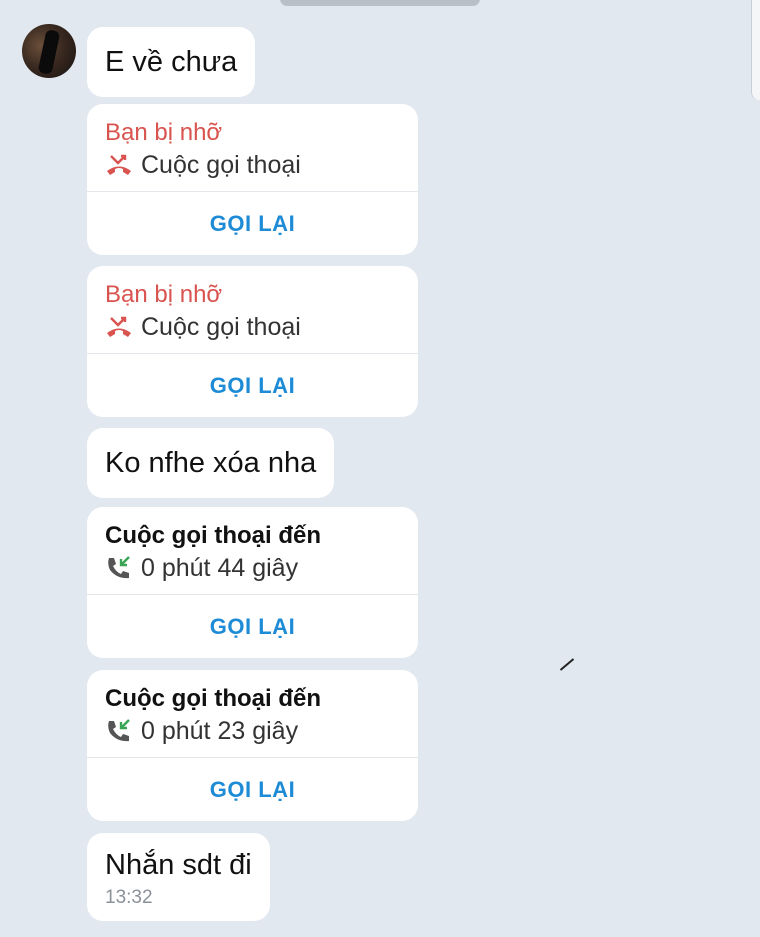  I want to click on message-text: Ko nfhe xóa nha, so click(211, 462).